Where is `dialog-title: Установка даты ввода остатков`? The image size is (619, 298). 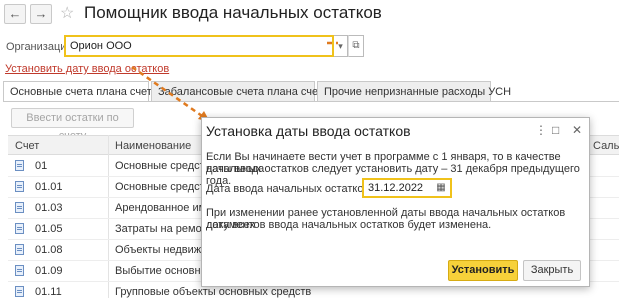
dialog-title: Установка даты ввода остатков is located at coordinates (308, 131).